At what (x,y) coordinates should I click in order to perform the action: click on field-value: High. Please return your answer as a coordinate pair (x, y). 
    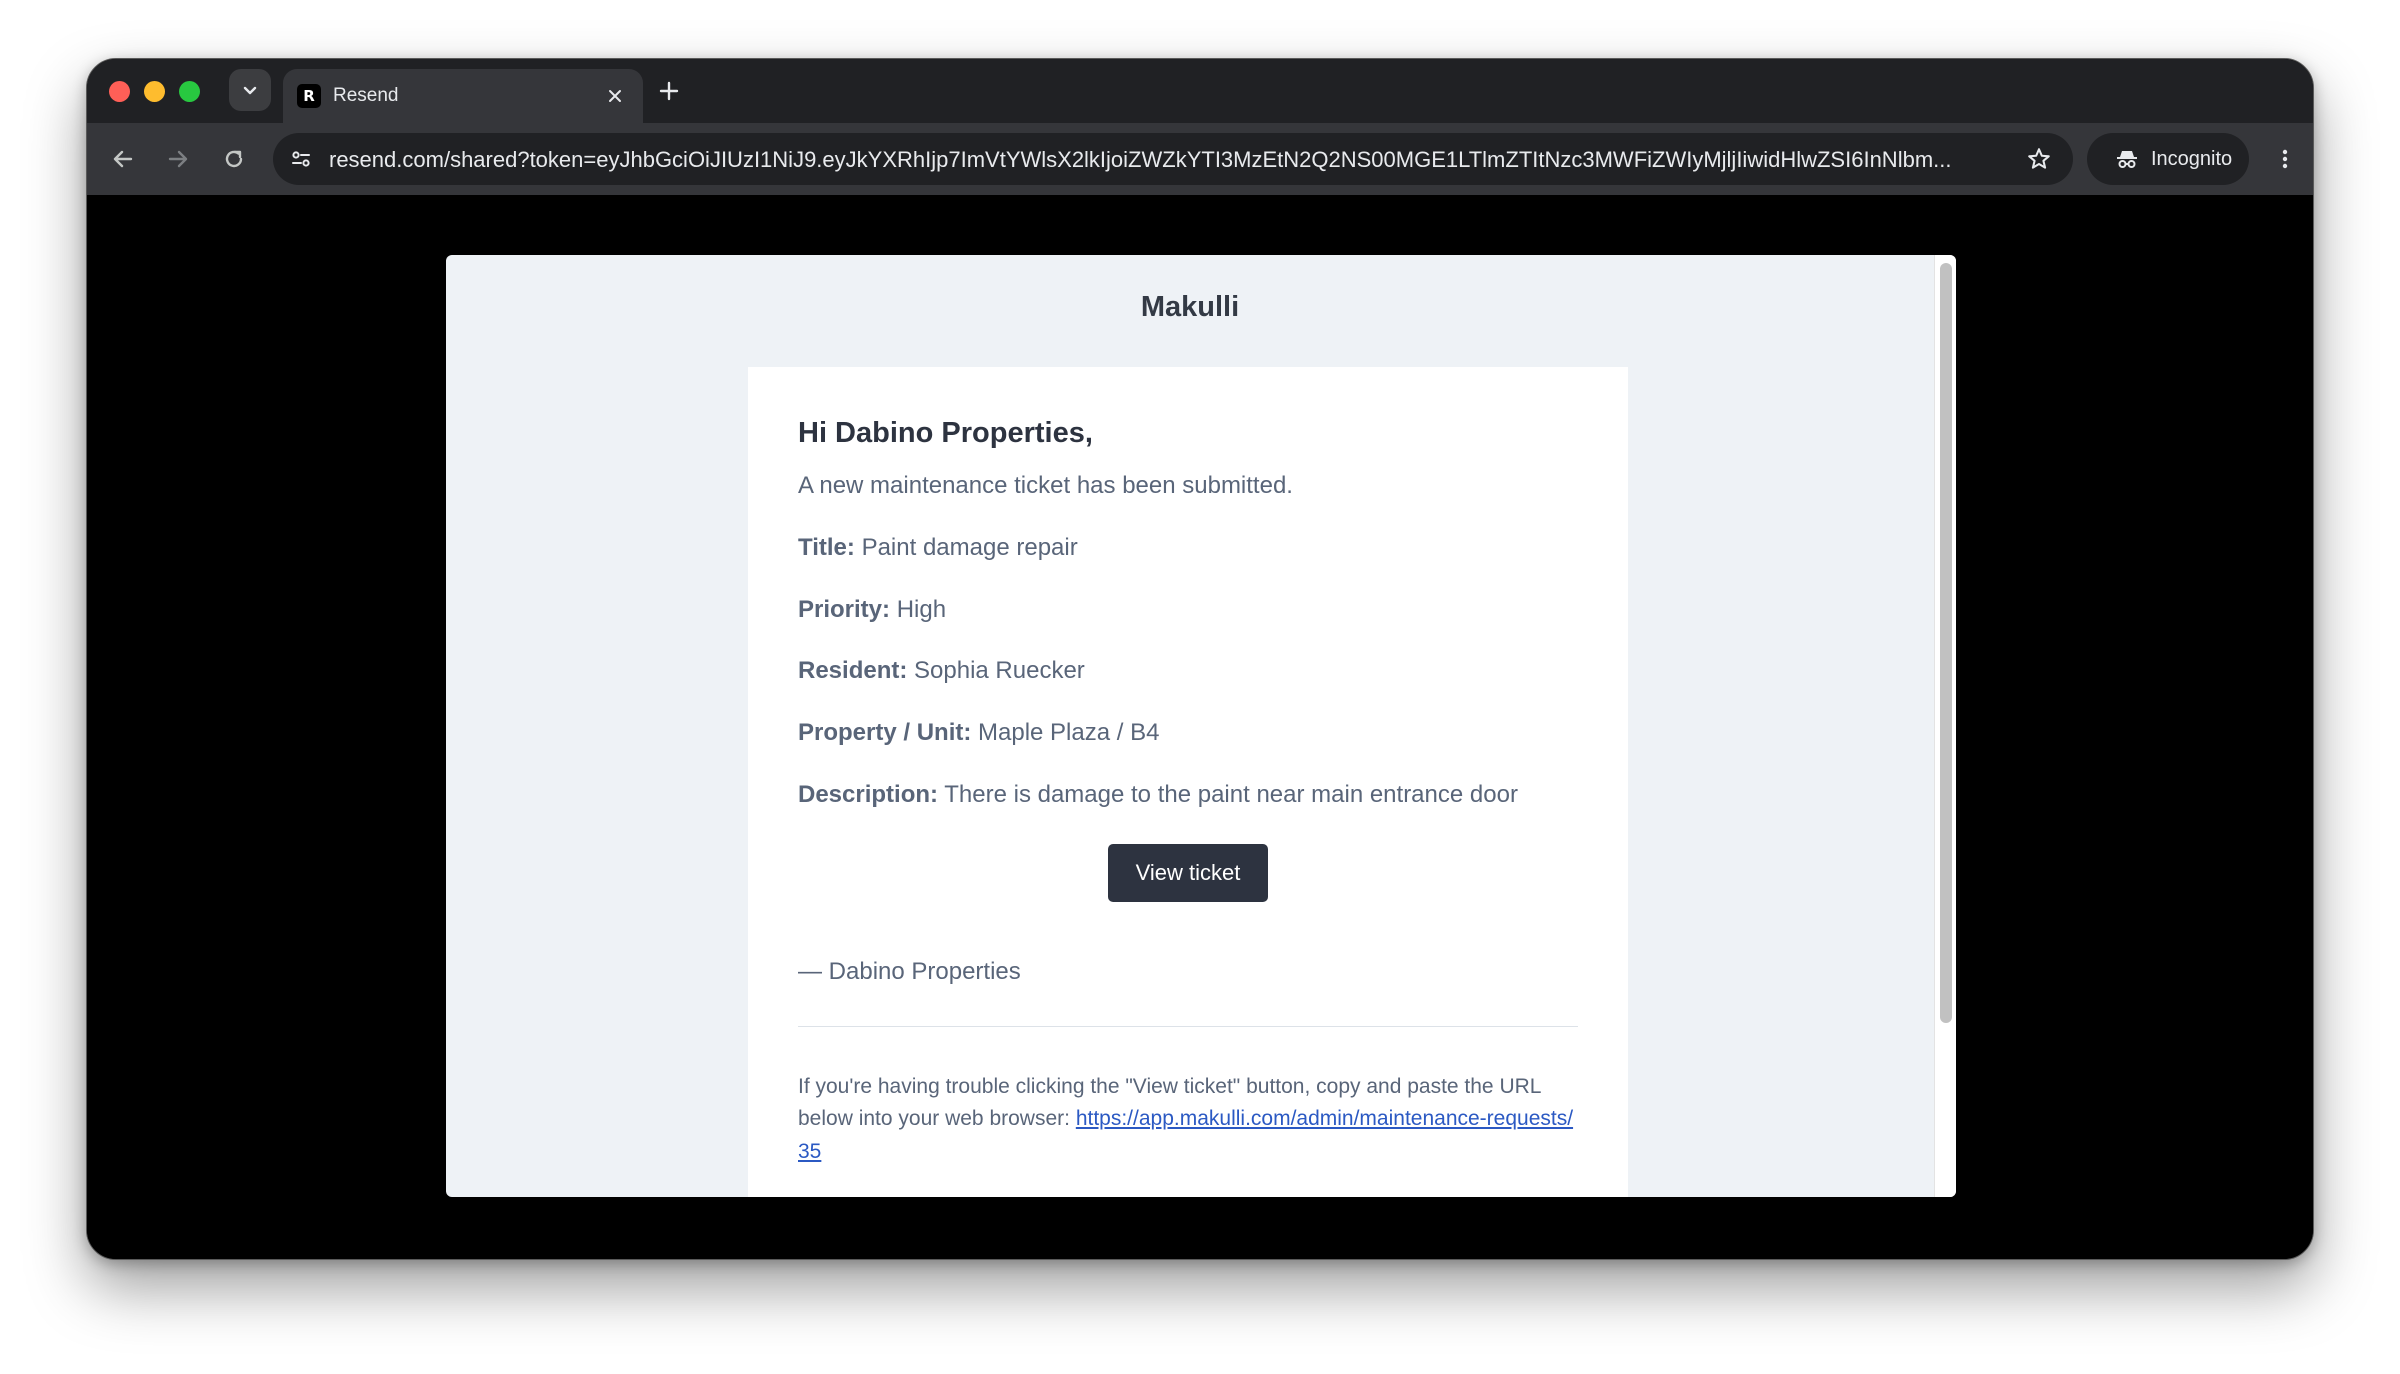
    Looking at the image, I should click on (921, 609).